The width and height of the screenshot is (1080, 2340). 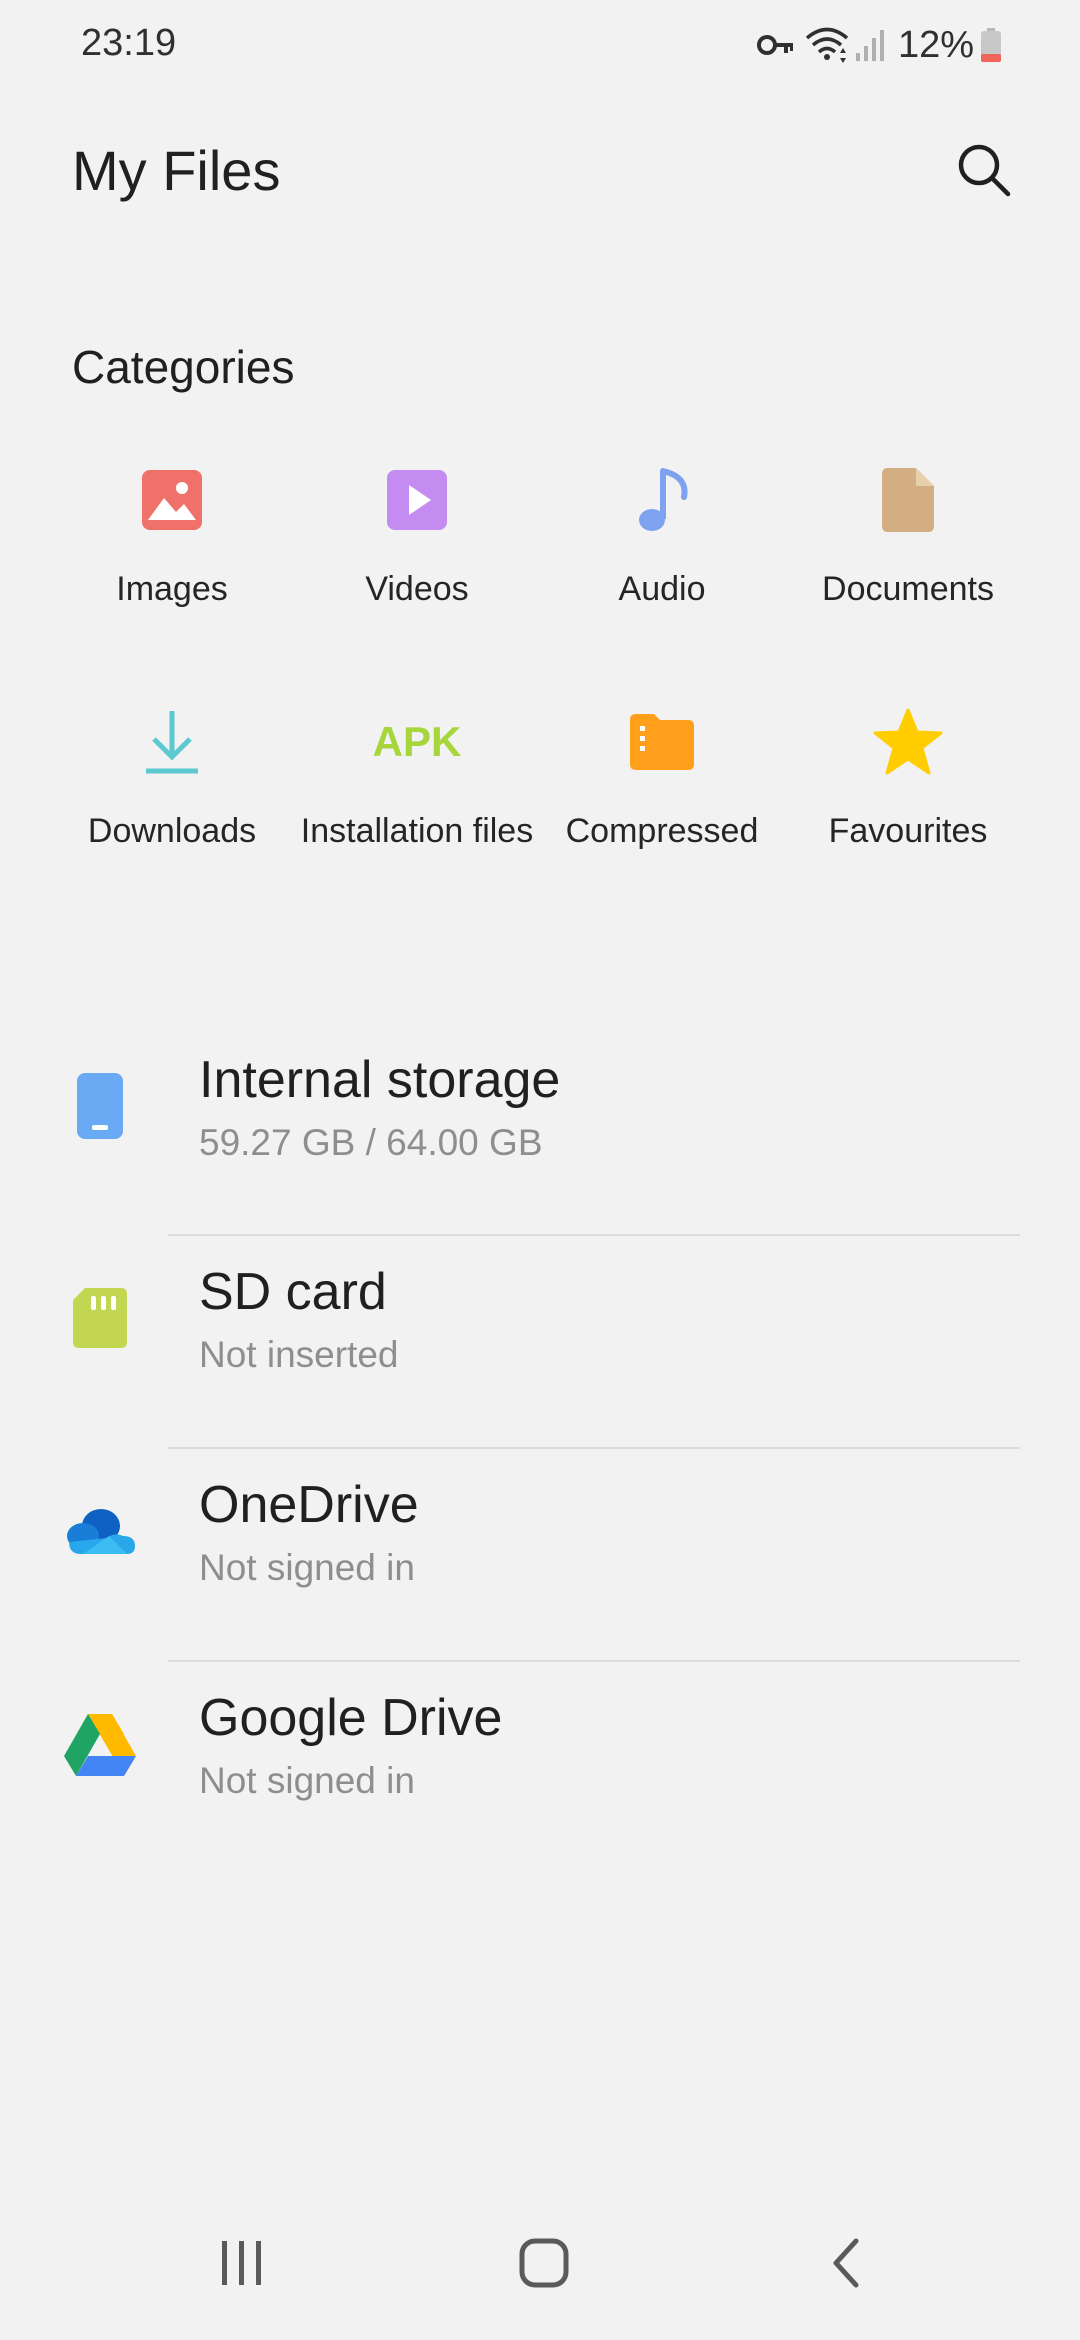 I want to click on status-icons: 12%, so click(x=879, y=45).